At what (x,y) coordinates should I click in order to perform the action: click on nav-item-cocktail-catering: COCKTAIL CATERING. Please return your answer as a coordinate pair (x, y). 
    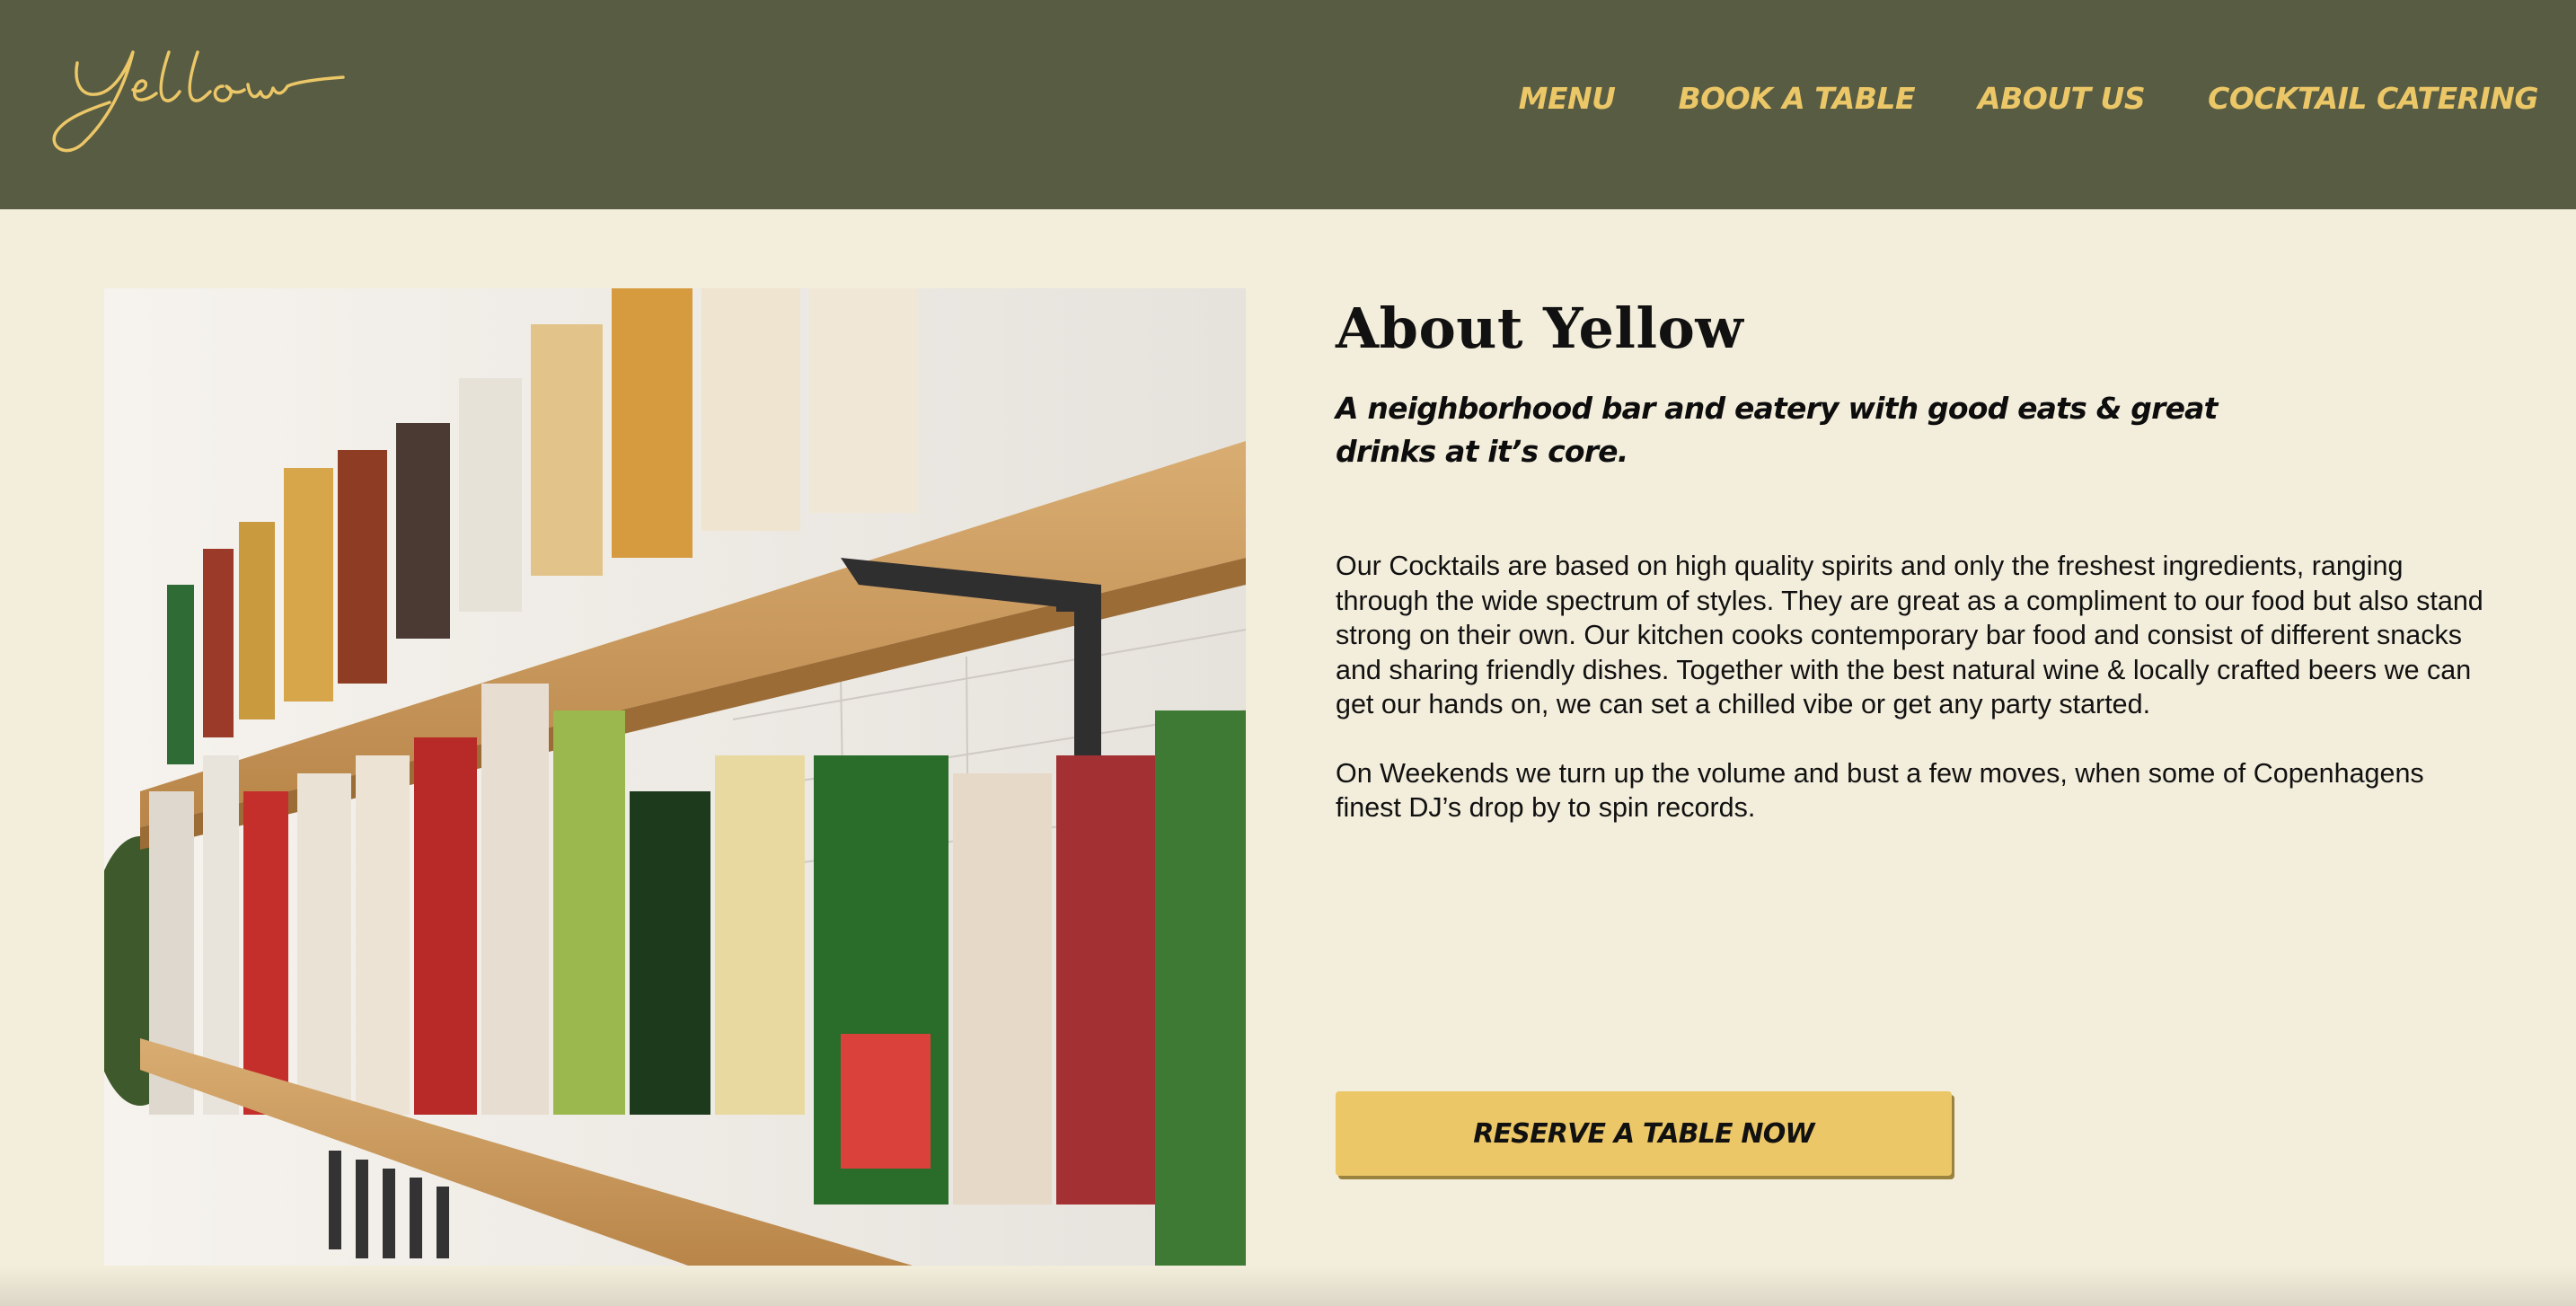
    Looking at the image, I should click on (2373, 98).